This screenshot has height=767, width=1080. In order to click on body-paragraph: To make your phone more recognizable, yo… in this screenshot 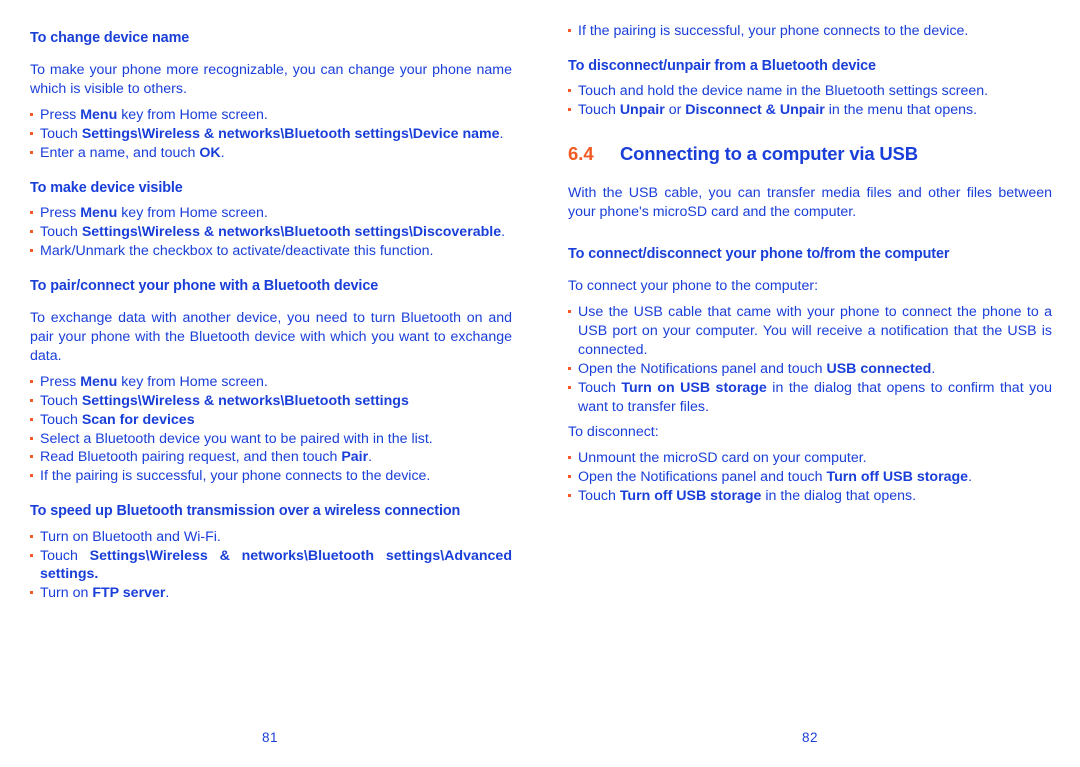, I will do `click(271, 80)`.